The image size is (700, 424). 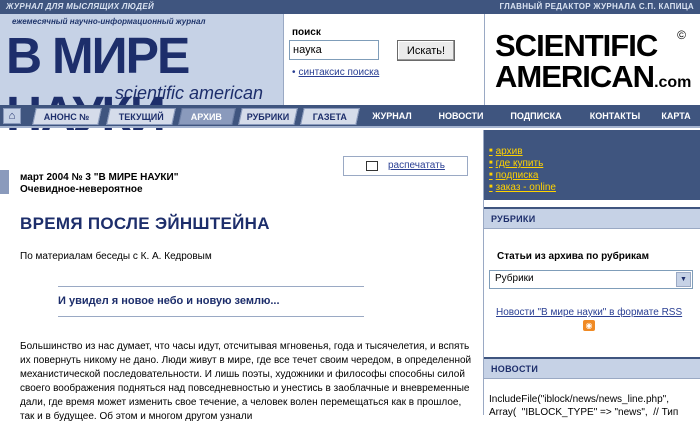 What do you see at coordinates (596, 6) in the screenshot?
I see `editor-line: ГЛАВНЫЙ РЕДАКТОР ЖУРНАЛА С.П. КАПИЦА` at bounding box center [596, 6].